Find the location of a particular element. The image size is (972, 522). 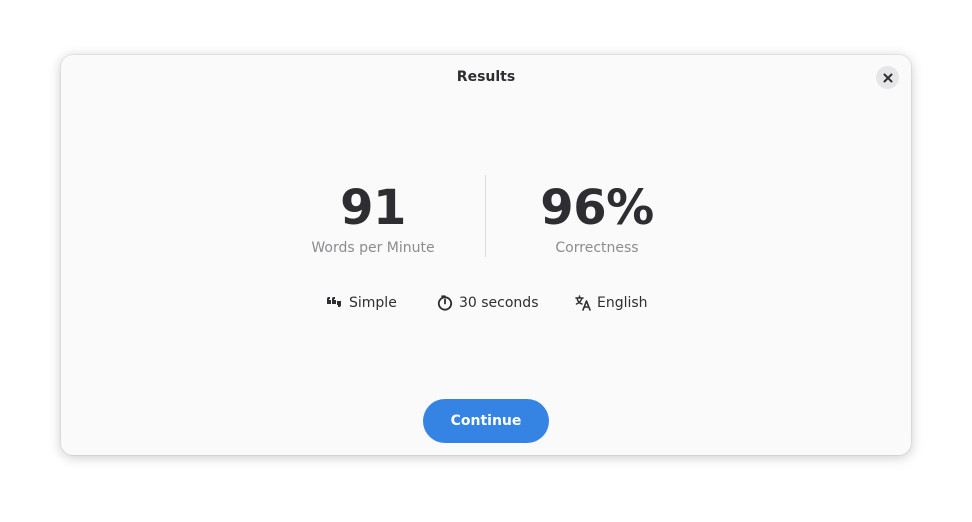

timer-icon is located at coordinates (445, 303).